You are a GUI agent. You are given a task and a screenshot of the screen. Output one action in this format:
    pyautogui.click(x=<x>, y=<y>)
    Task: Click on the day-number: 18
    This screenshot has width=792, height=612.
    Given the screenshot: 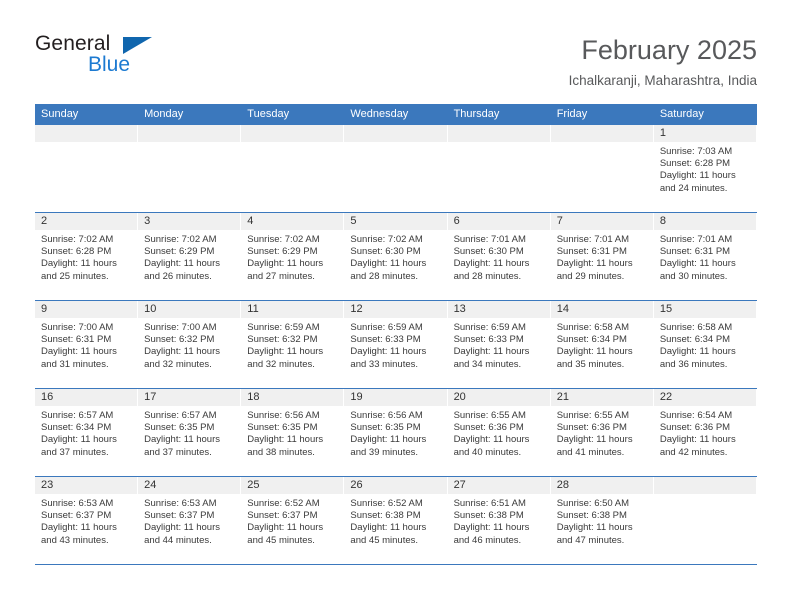 What is the action you would take?
    pyautogui.click(x=292, y=397)
    